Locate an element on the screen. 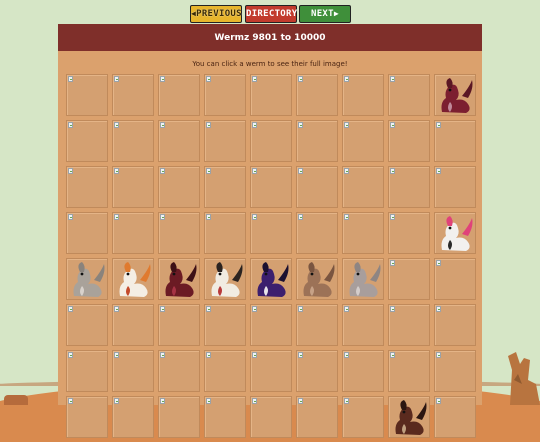 Image resolution: width=540 pixels, height=442 pixels. navigation-bar: ◀PREVIOUS DIRECTORY NEXT▶ is located at coordinates (270, 14).